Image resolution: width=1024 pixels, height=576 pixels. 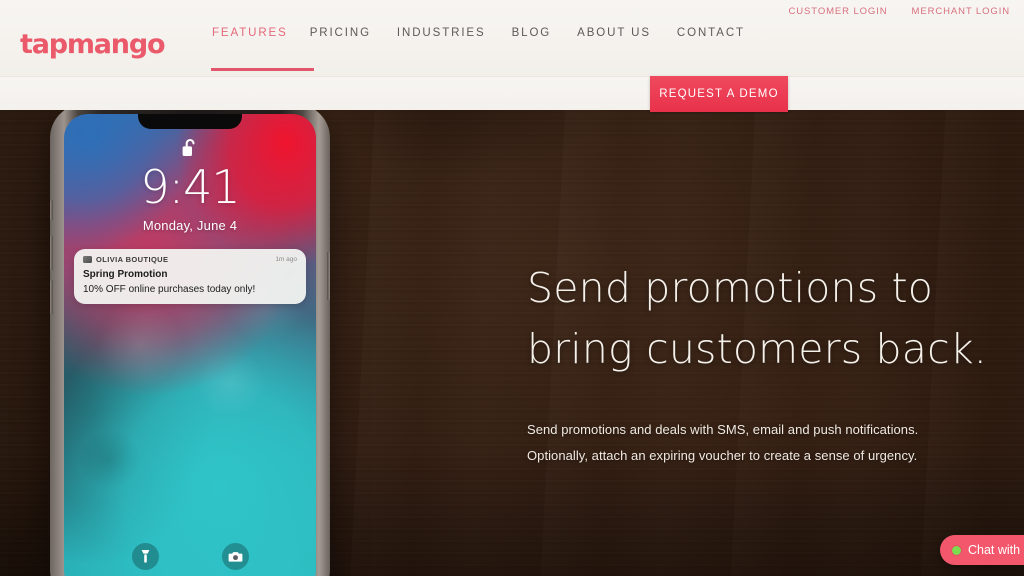 I want to click on notification-timestamp: 1m ago, so click(x=286, y=259).